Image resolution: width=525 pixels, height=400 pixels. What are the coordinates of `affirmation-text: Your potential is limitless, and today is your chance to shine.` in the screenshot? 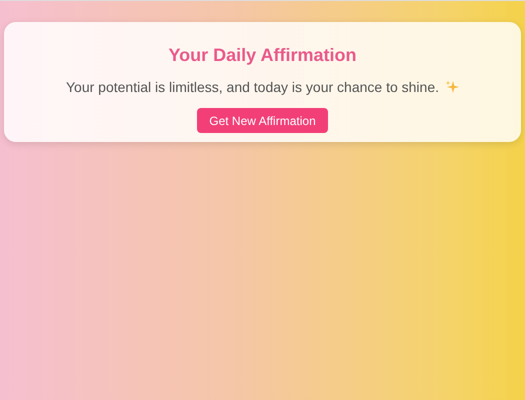 It's located at (253, 87).